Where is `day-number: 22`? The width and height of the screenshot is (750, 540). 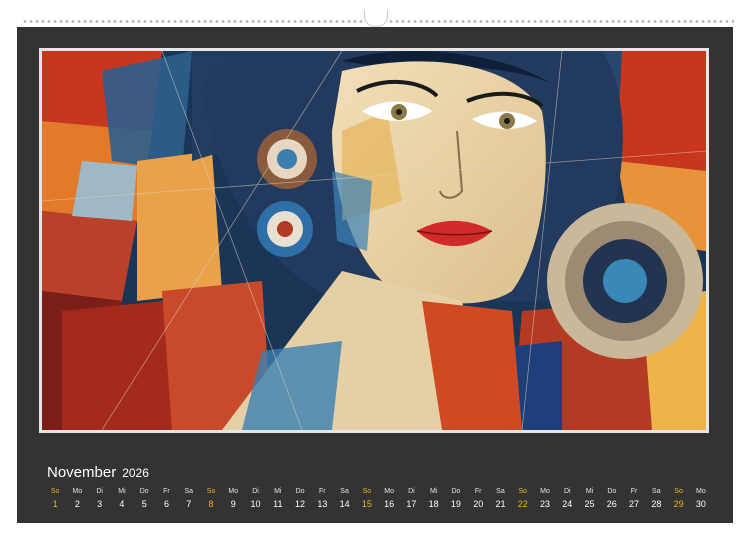
day-number: 22 is located at coordinates (522, 504).